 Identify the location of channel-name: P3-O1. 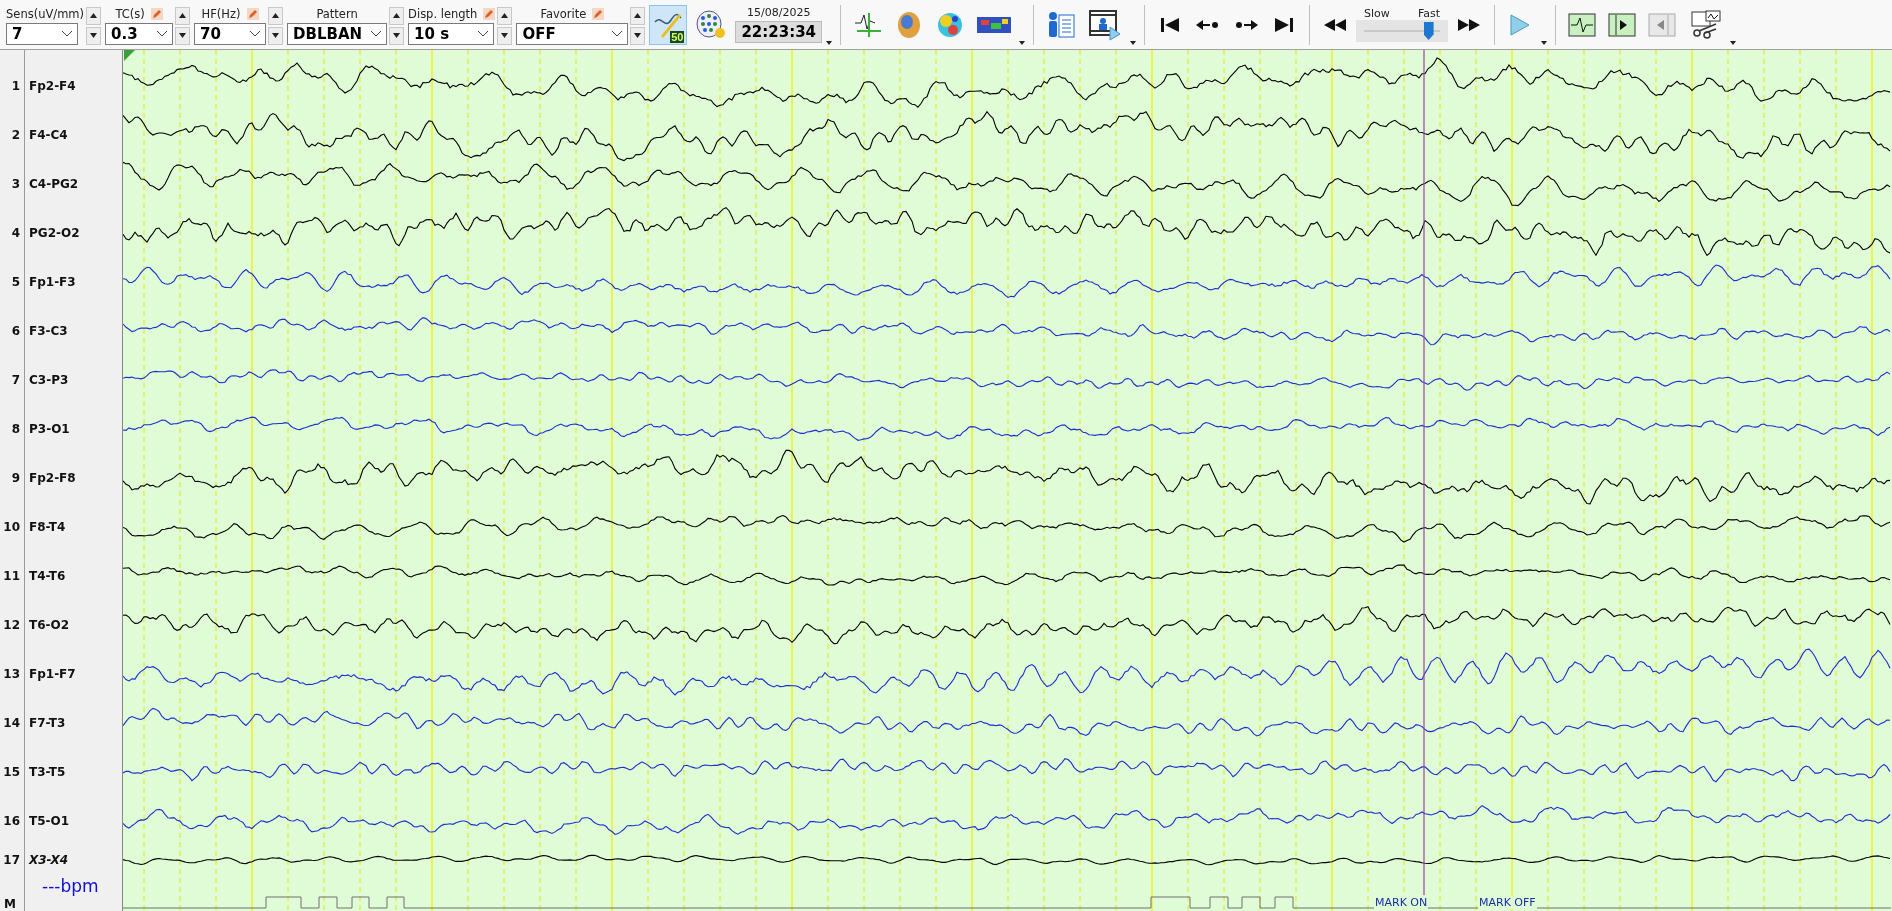
(49, 428).